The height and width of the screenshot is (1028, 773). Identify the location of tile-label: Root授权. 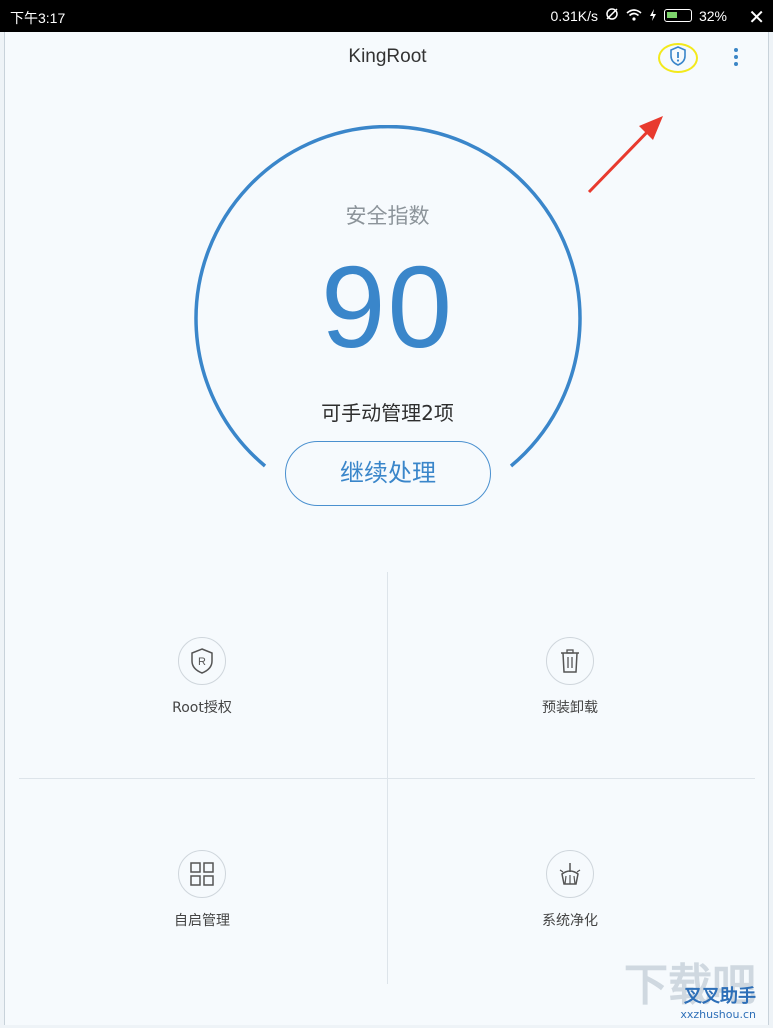
(202, 708).